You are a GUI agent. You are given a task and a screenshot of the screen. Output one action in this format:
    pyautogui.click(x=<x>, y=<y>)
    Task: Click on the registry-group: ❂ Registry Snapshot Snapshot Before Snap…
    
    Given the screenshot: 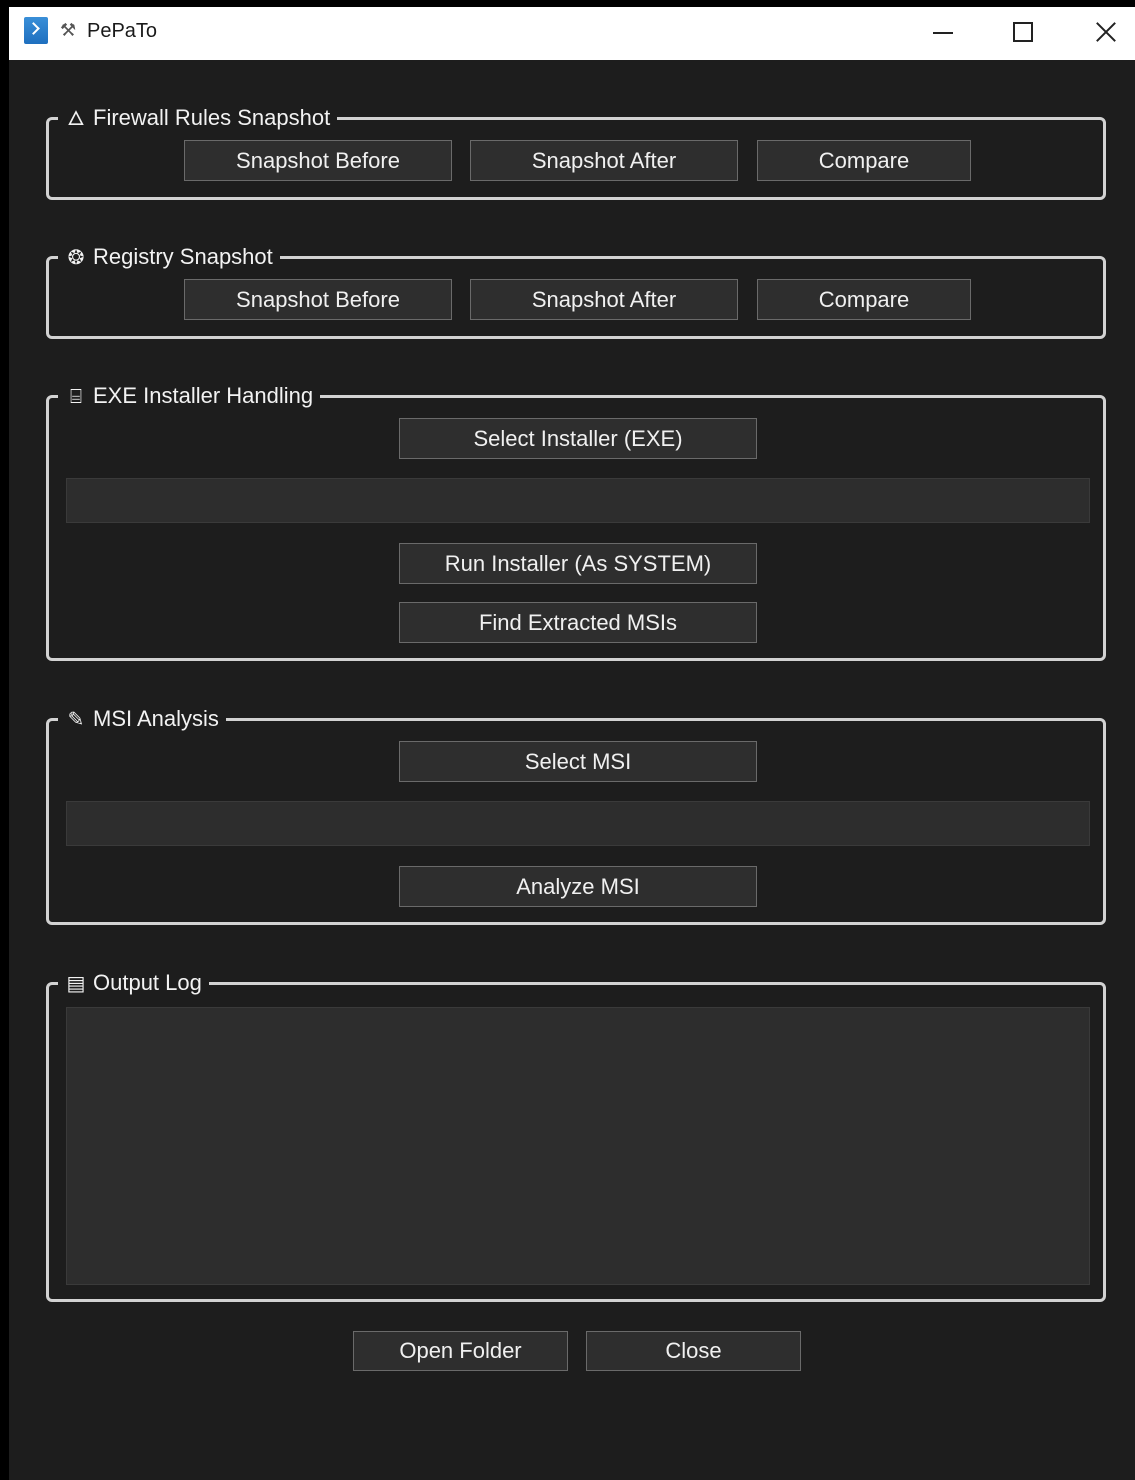 What is the action you would take?
    pyautogui.click(x=576, y=290)
    